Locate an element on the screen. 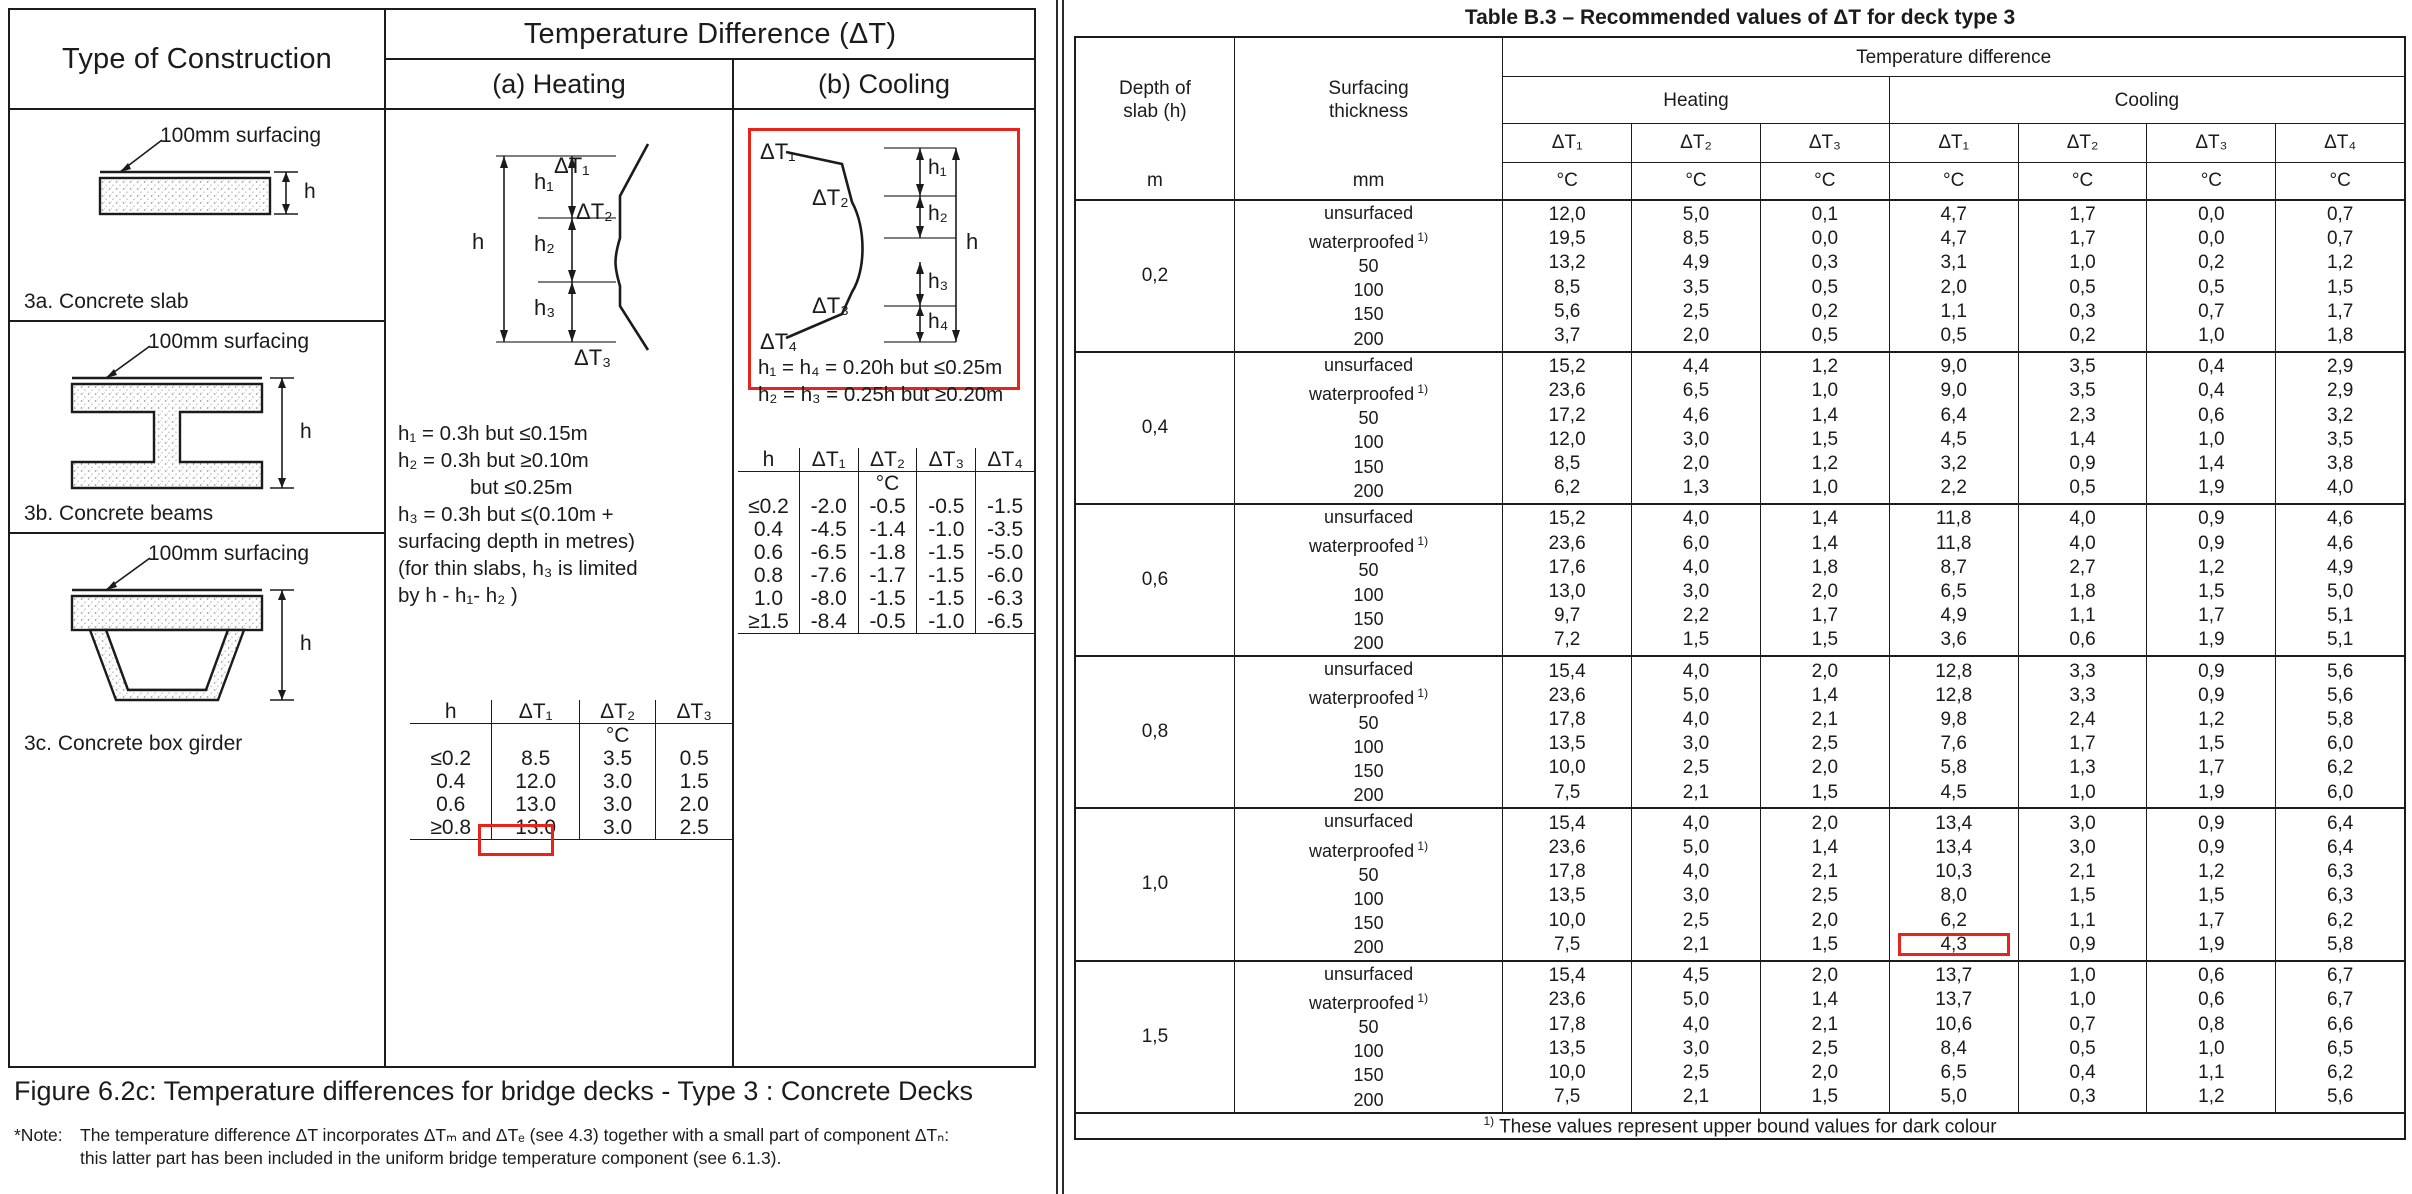 The image size is (2412, 1194). cooling-r1-dt3: -0.5 is located at coordinates (946, 506).